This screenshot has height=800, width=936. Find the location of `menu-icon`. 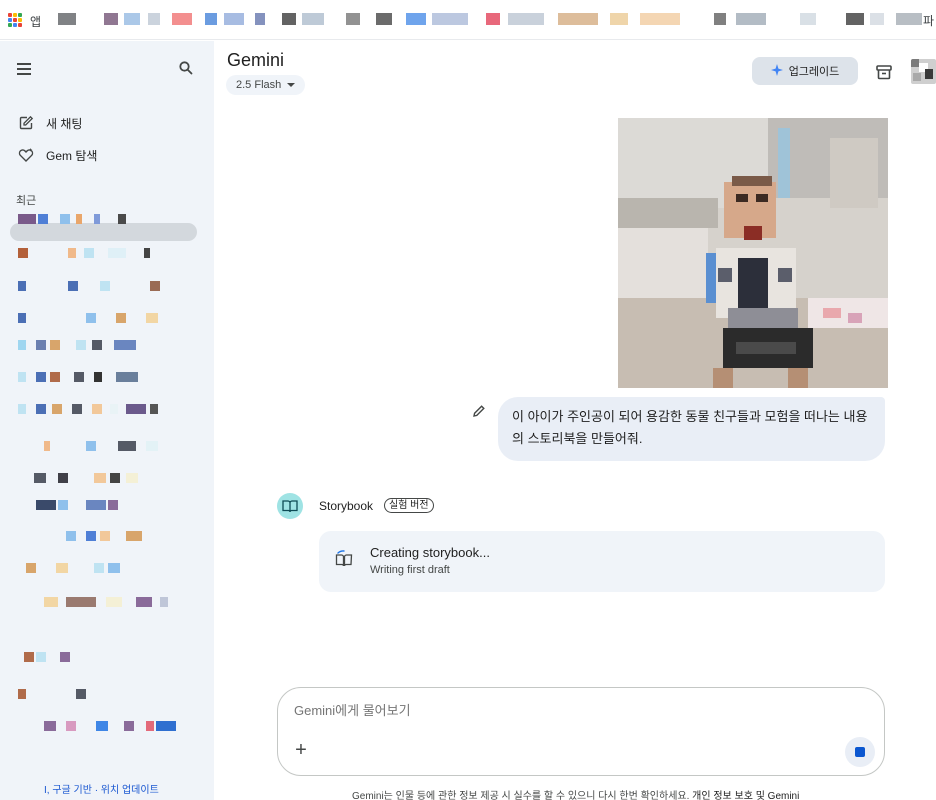

menu-icon is located at coordinates (24, 69).